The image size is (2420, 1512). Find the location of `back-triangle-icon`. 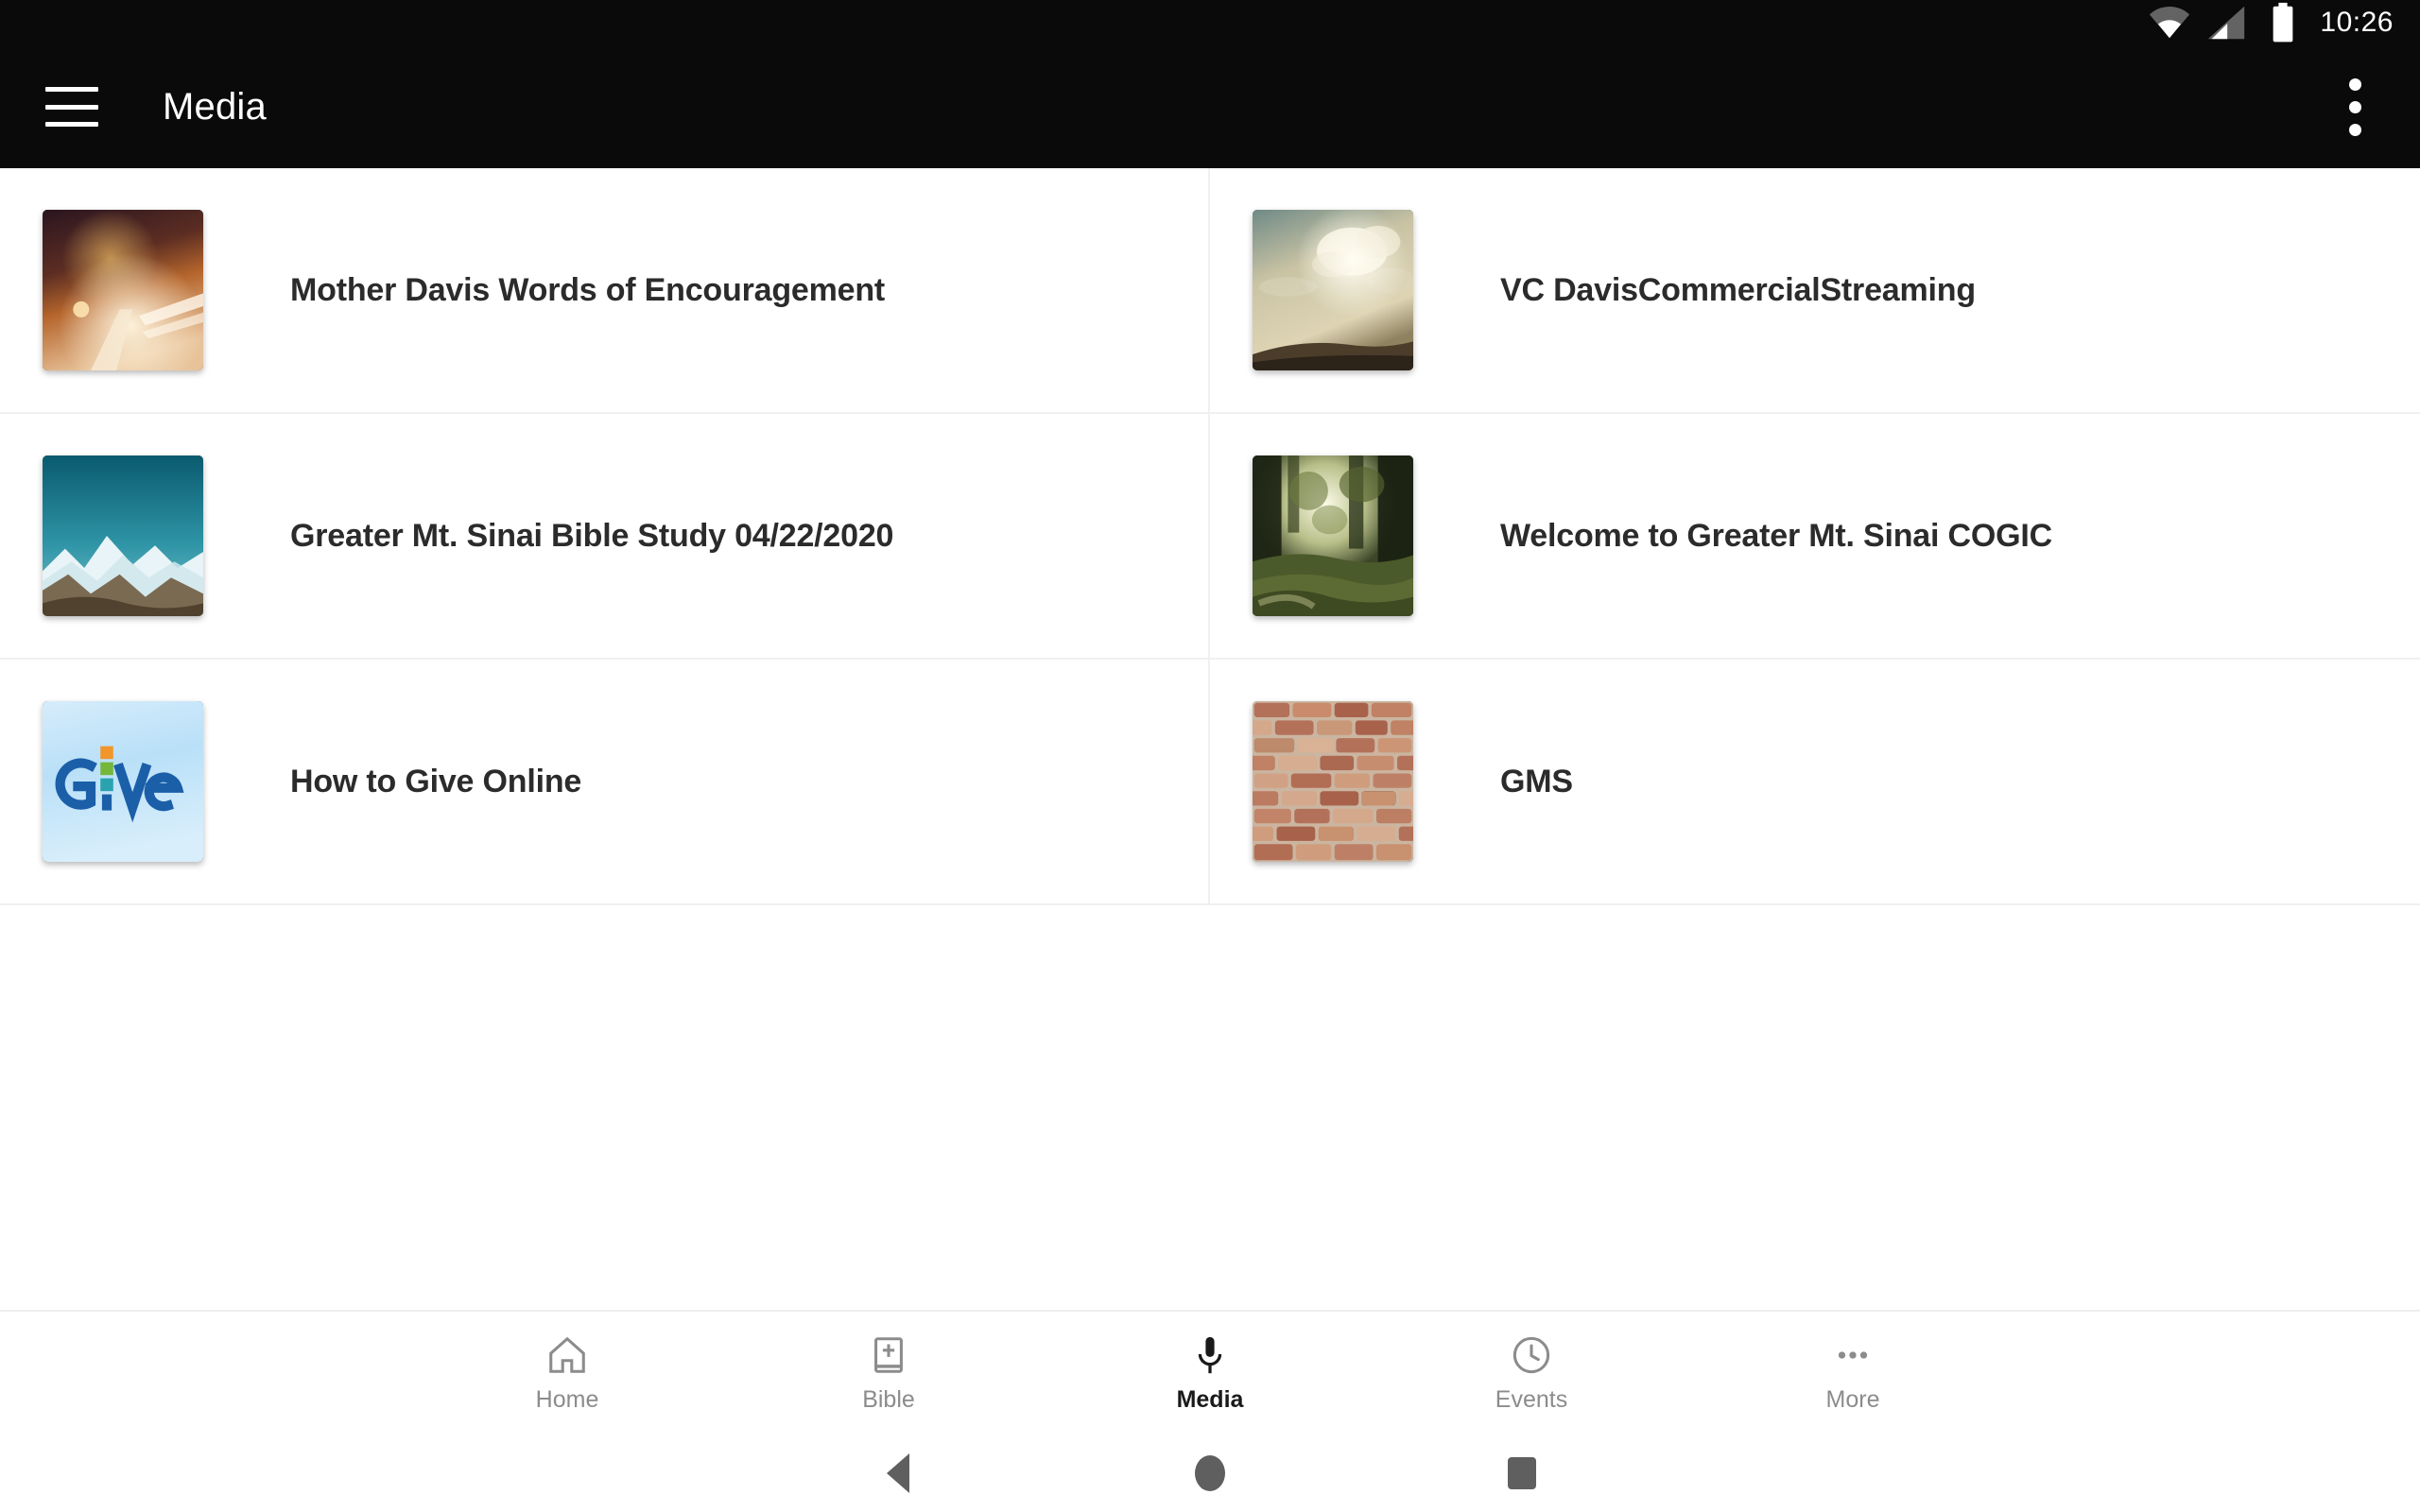

back-triangle-icon is located at coordinates (898, 1473).